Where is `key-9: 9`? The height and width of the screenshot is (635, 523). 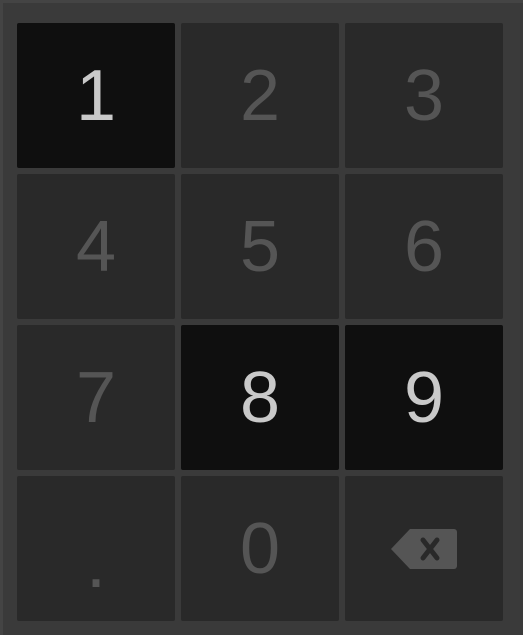 key-9: 9 is located at coordinates (424, 397).